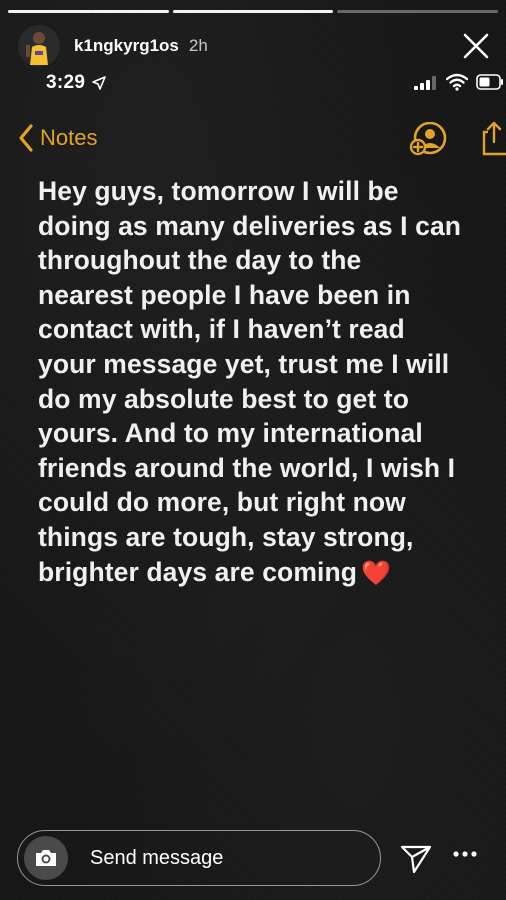 This screenshot has width=506, height=900. Describe the element at coordinates (26, 138) in the screenshot. I see `chevron-left-icon` at that location.